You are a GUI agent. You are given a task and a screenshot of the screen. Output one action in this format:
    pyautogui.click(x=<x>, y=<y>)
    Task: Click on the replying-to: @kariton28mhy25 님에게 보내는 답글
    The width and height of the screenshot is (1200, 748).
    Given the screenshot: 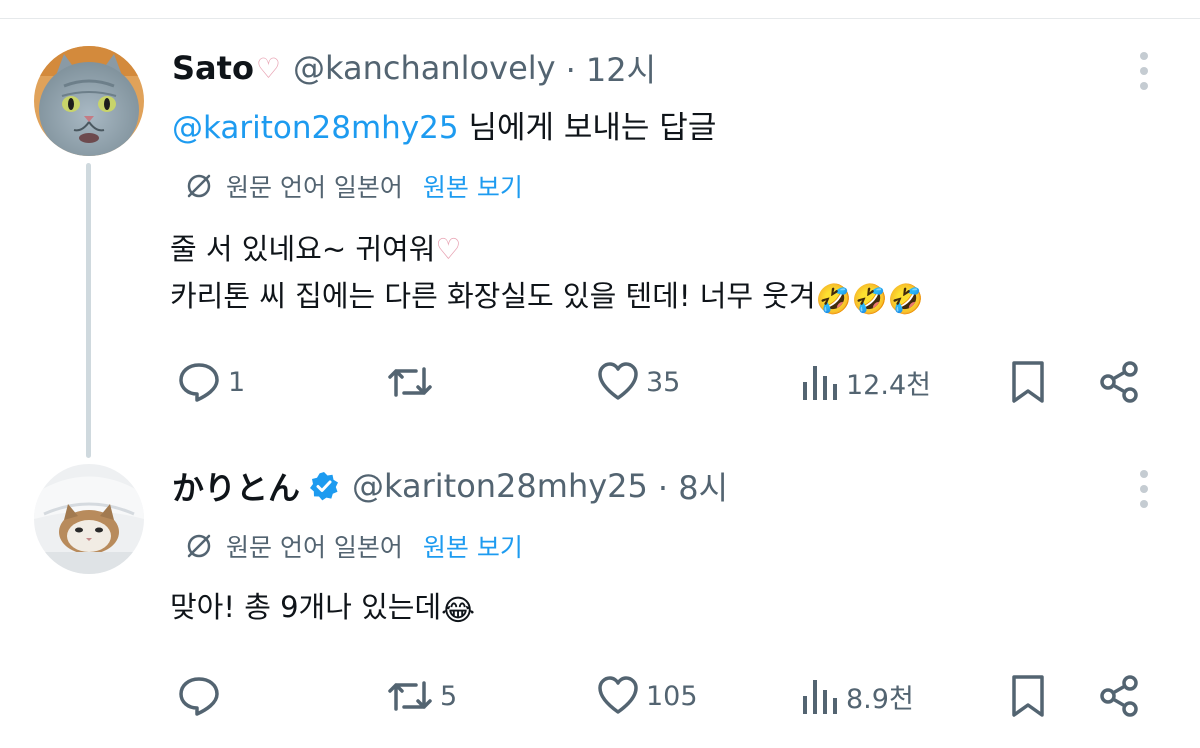 What is the action you would take?
    pyautogui.click(x=444, y=124)
    